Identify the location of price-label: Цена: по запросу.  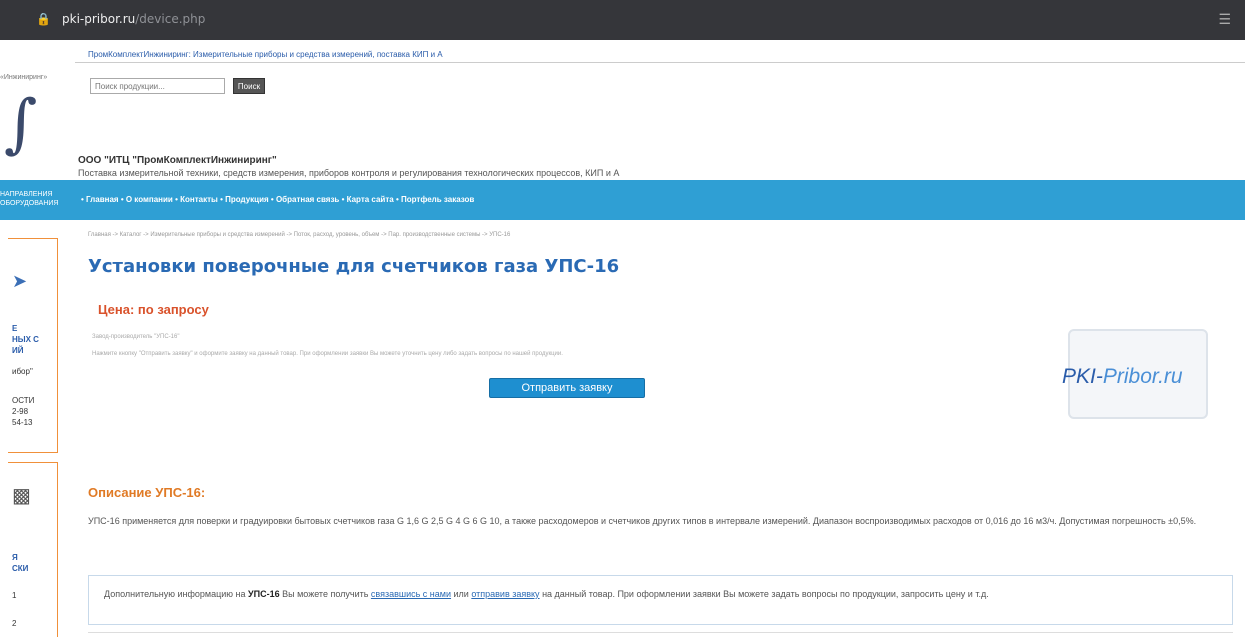
(153, 309).